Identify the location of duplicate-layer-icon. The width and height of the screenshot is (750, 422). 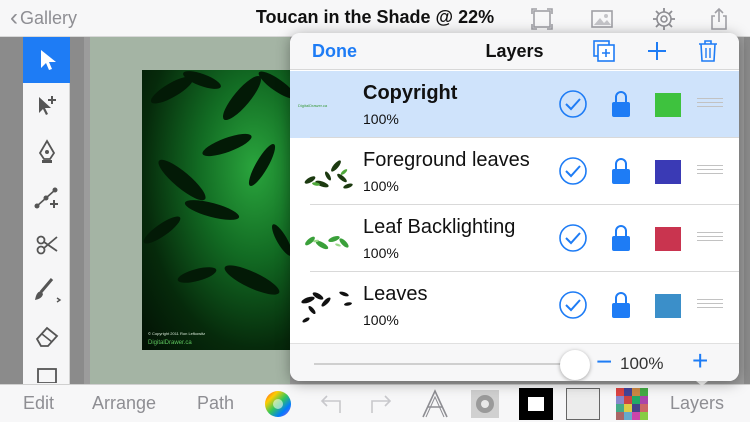
(604, 51).